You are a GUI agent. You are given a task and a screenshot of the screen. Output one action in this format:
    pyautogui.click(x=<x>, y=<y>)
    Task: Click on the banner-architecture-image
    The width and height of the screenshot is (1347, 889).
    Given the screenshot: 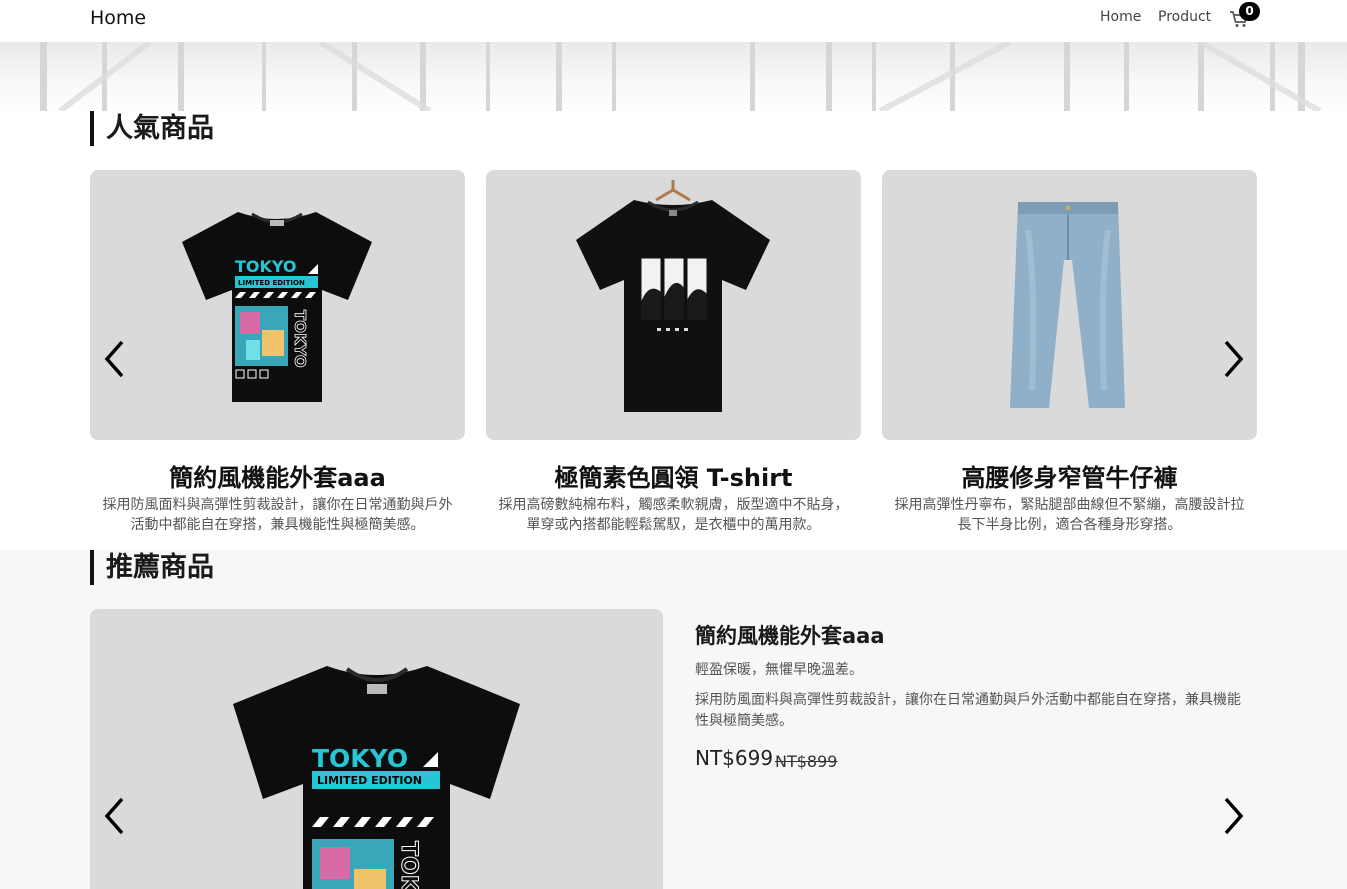 What is the action you would take?
    pyautogui.click(x=681, y=76)
    